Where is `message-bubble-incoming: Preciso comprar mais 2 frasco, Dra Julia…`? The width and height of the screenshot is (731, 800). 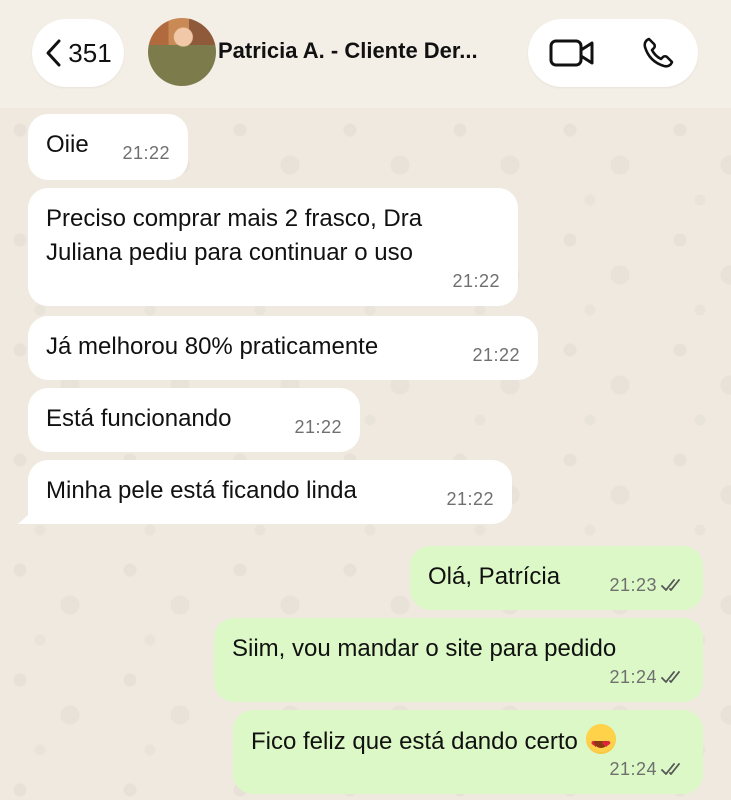 message-bubble-incoming: Preciso comprar mais 2 frasco, Dra Julia… is located at coordinates (273, 247).